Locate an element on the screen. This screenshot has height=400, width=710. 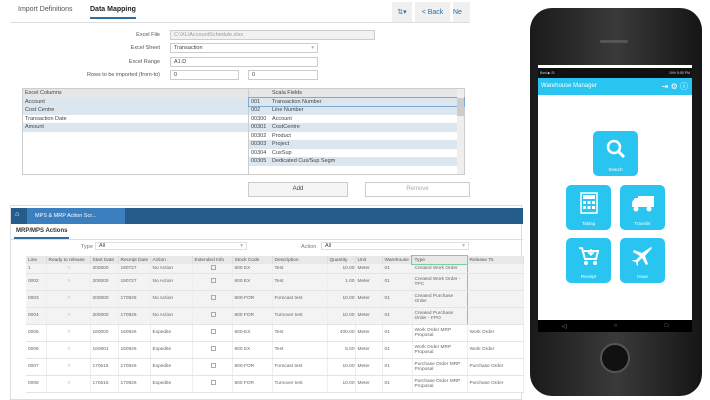
home-button is located at coordinates (615, 358).